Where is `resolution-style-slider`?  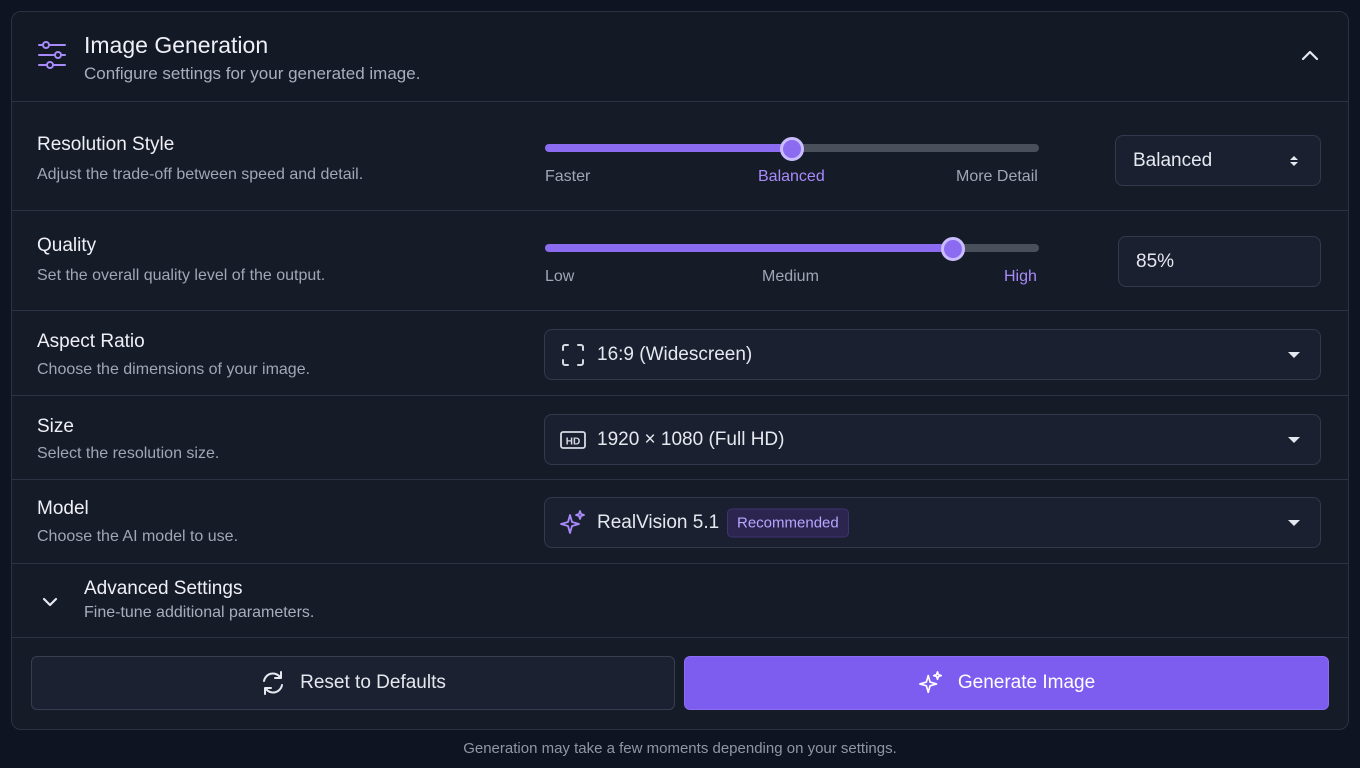 resolution-style-slider is located at coordinates (792, 149).